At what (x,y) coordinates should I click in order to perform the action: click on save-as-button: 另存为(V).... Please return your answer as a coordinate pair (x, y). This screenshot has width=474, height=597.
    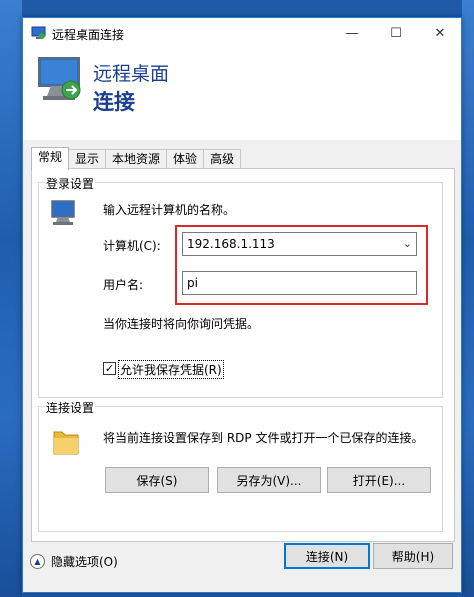
    Looking at the image, I should click on (269, 480).